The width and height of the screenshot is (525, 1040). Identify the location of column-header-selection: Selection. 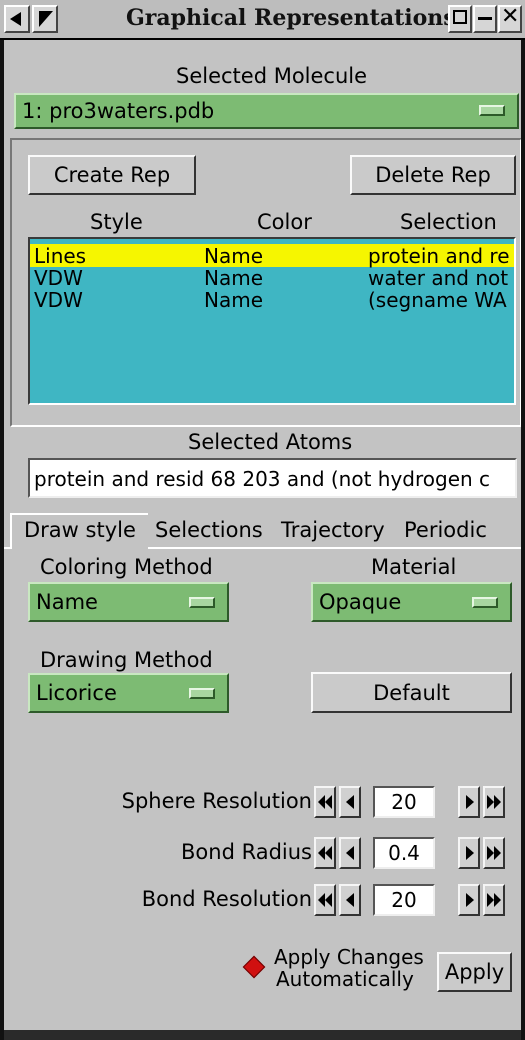
(448, 222).